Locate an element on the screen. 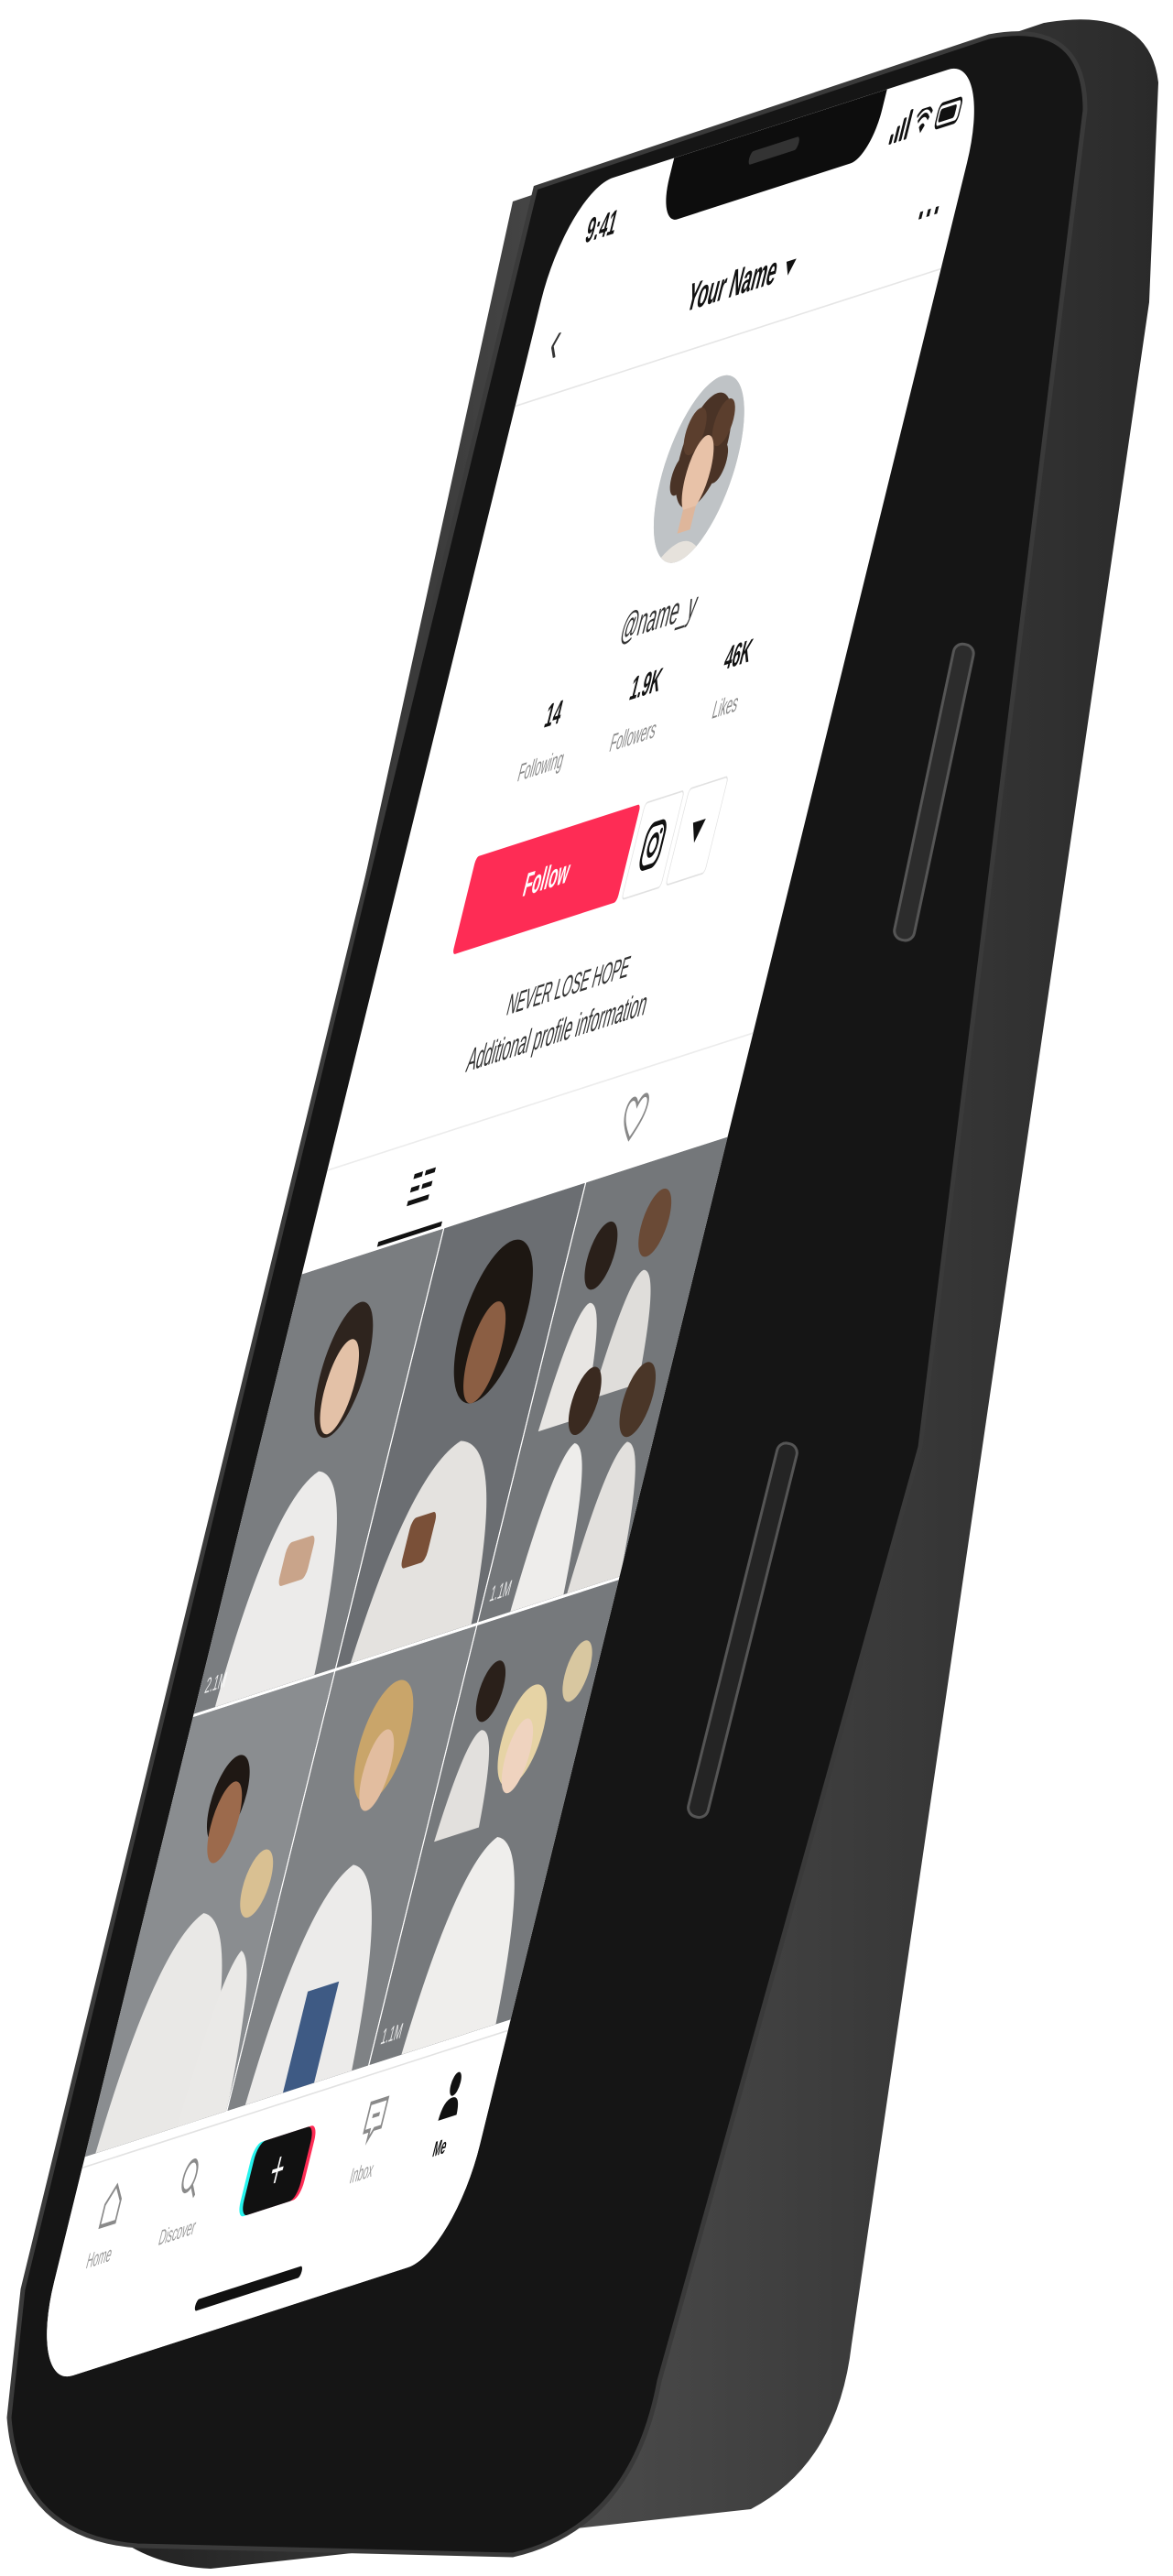 Image resolution: width=1173 pixels, height=2576 pixels. search-icon is located at coordinates (190, 2178).